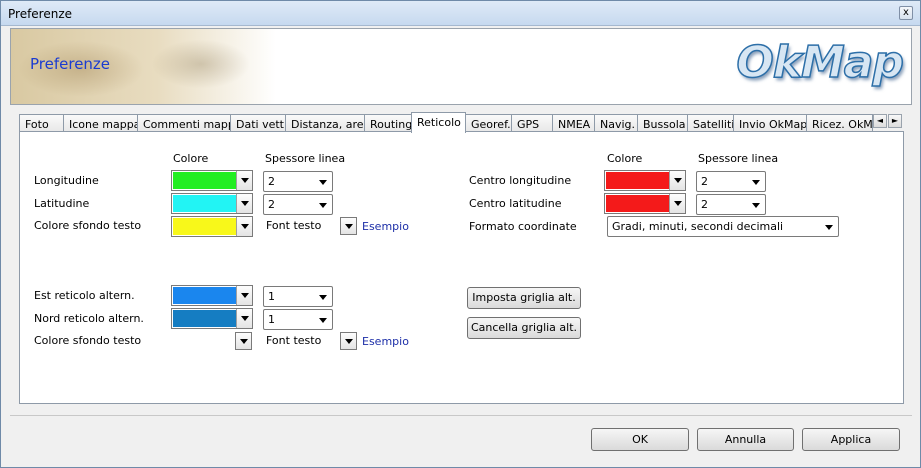  I want to click on centro-latitudine-color-picker, so click(645, 203).